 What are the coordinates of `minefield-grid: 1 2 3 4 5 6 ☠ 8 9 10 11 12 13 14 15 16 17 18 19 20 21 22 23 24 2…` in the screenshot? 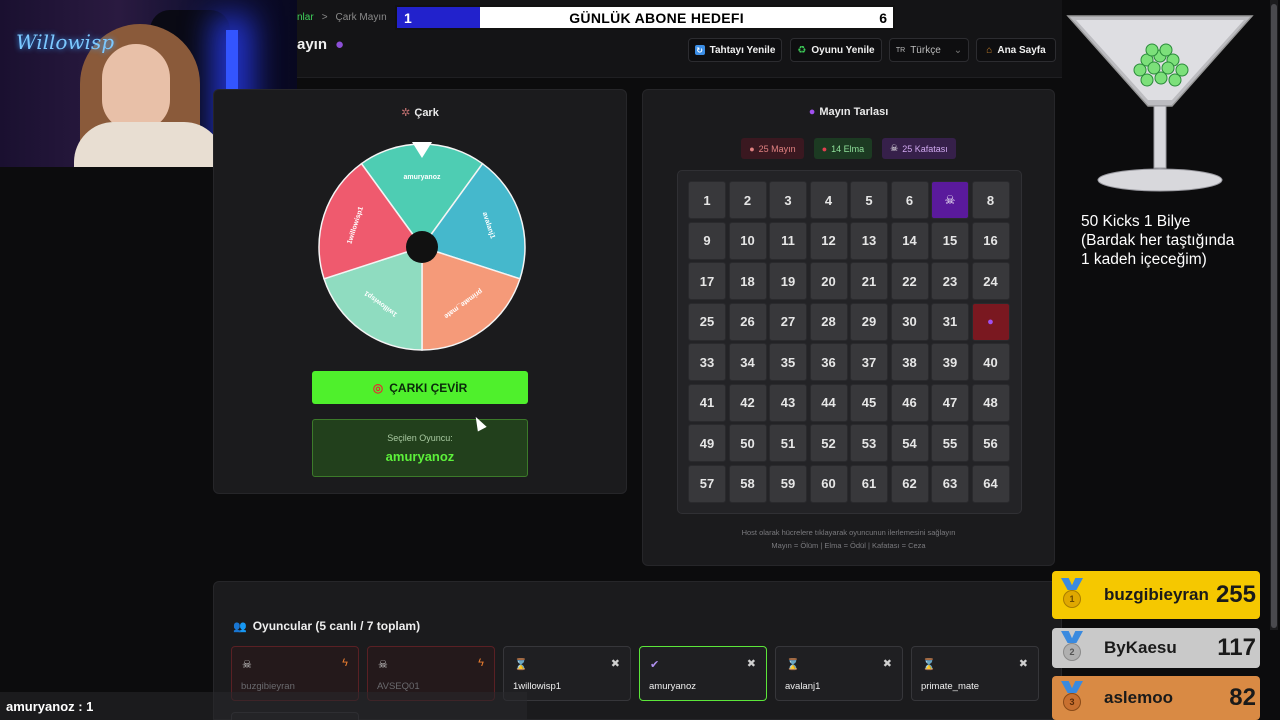 It's located at (849, 342).